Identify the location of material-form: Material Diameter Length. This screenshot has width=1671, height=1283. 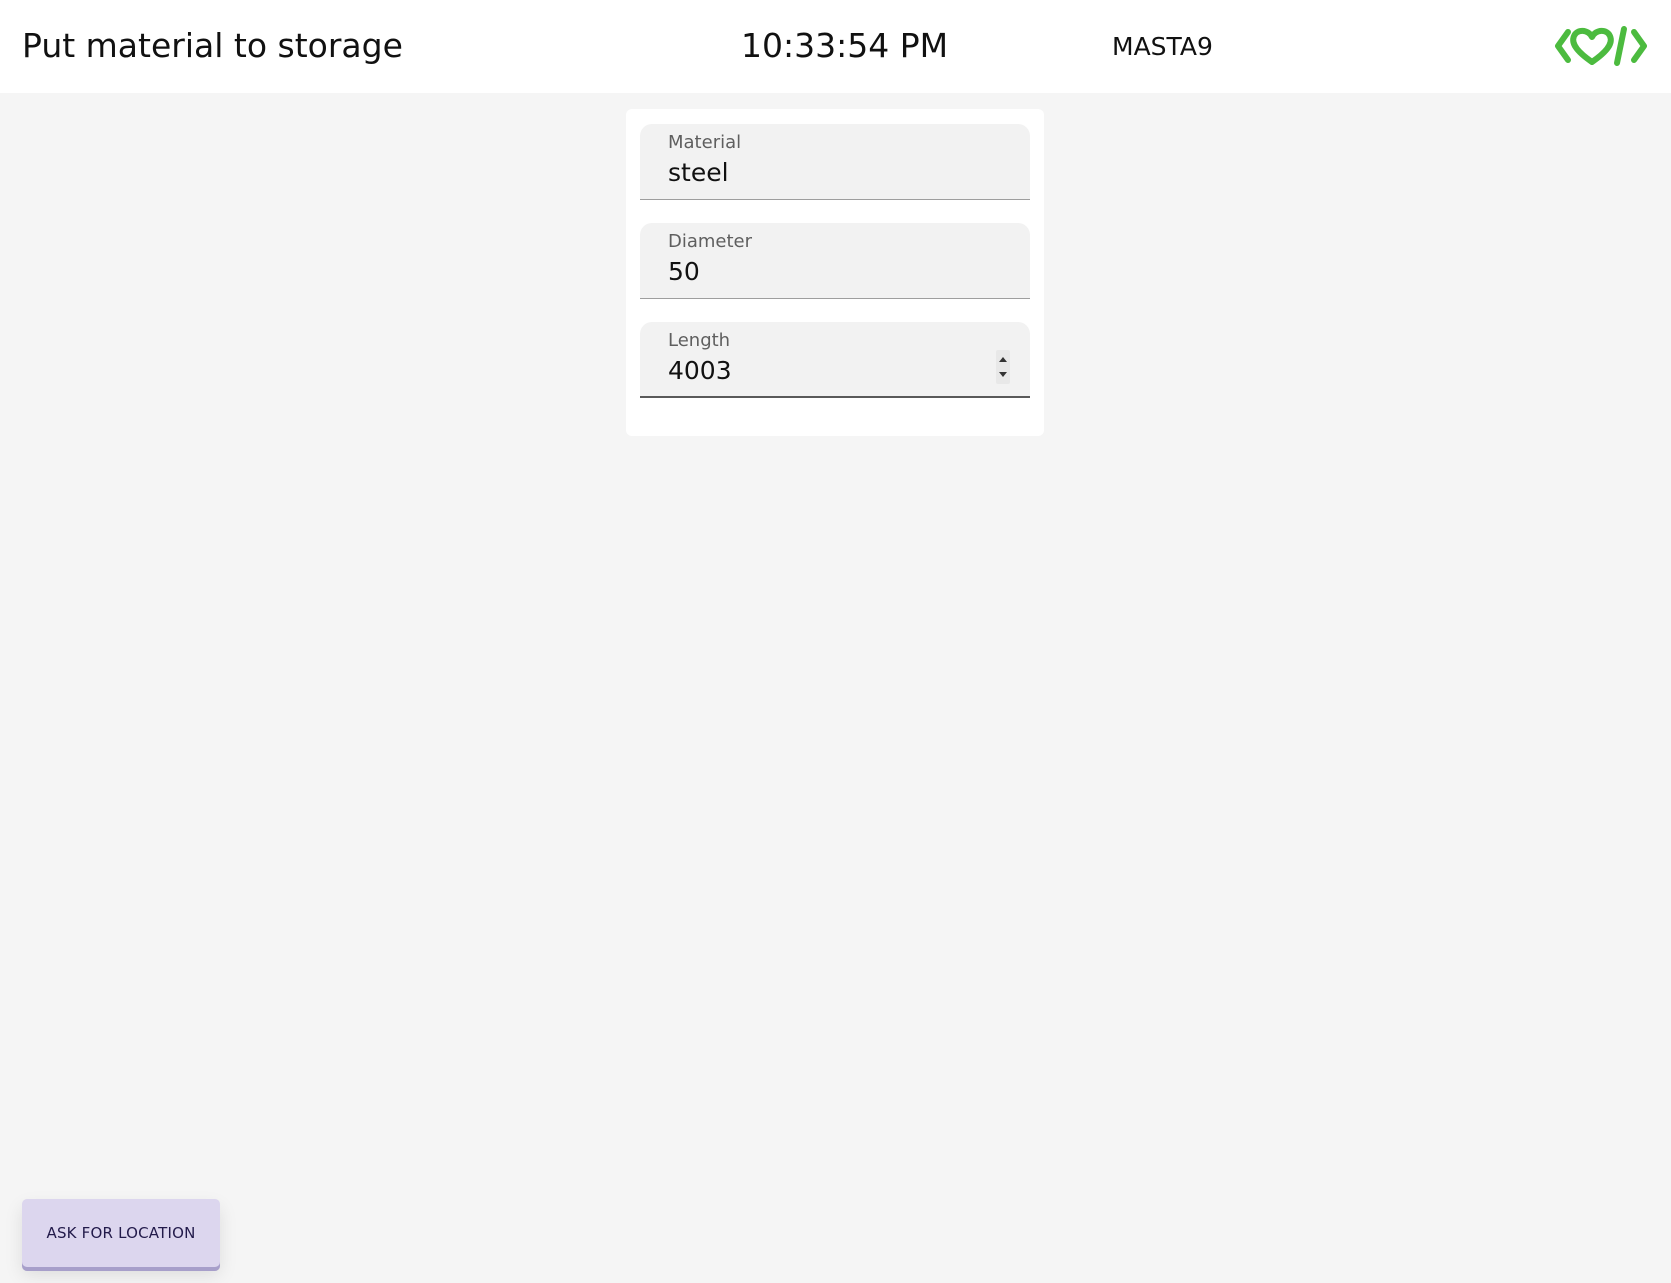
(835, 272).